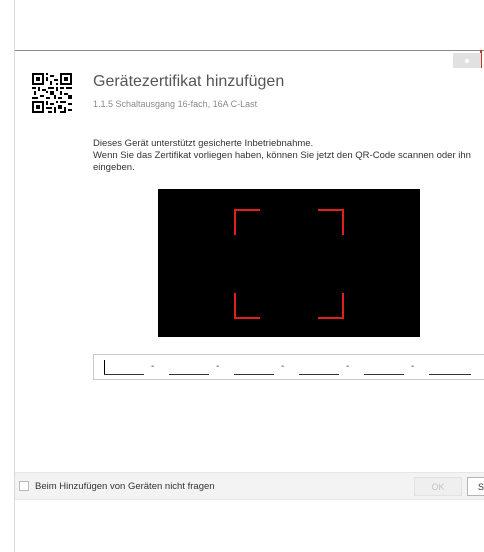 The height and width of the screenshot is (552, 484). What do you see at coordinates (189, 81) in the screenshot?
I see `dialog-title: Gerätezertifikat hinzufügen` at bounding box center [189, 81].